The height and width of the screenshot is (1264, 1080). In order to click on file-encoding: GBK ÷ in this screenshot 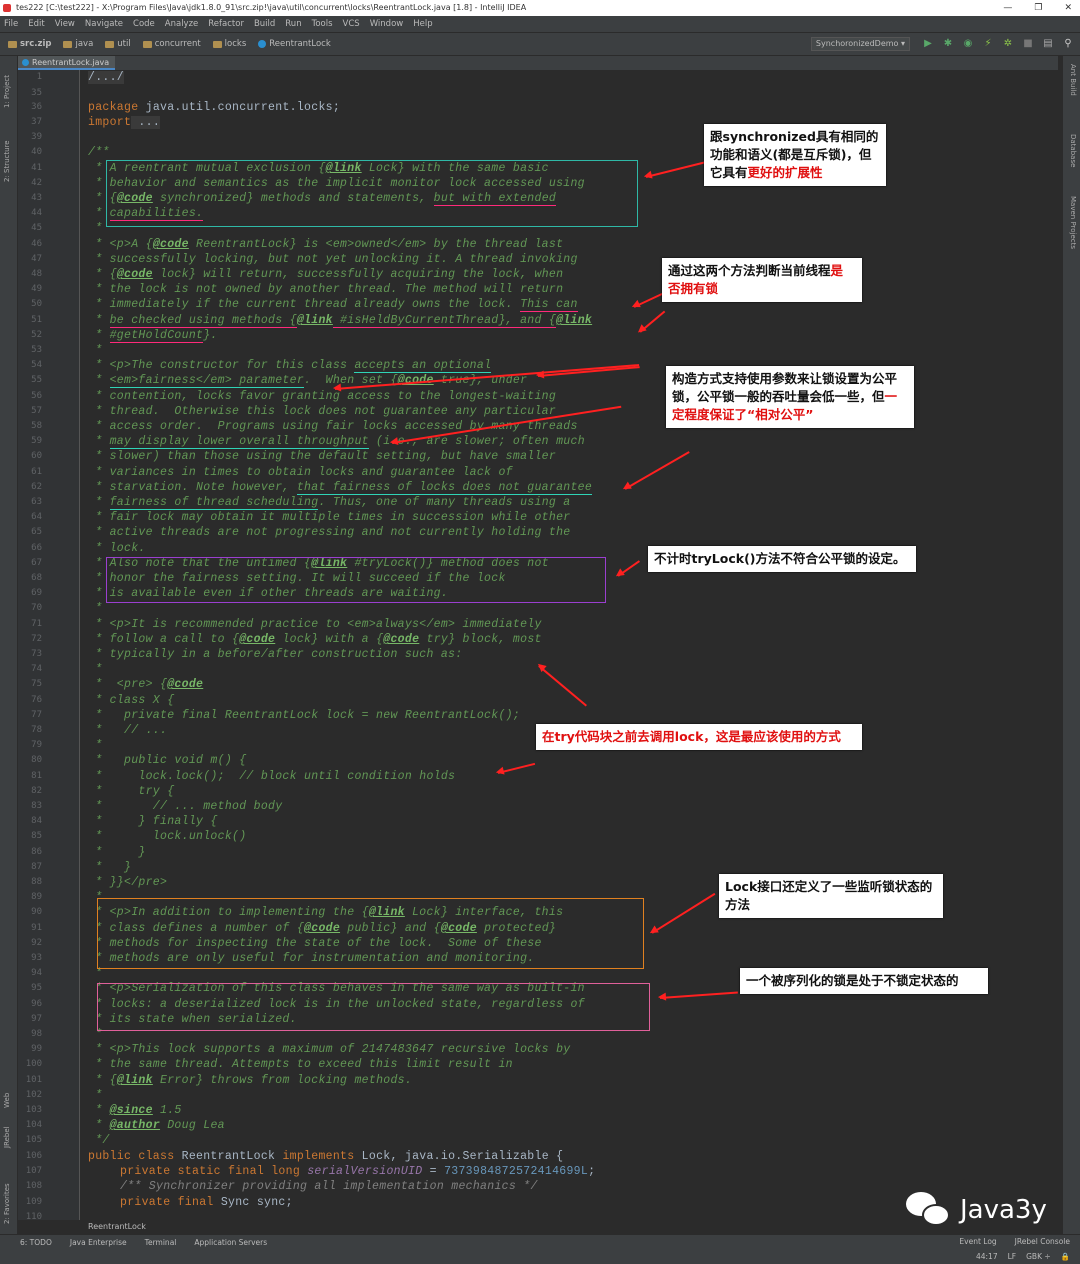, I will do `click(1038, 1257)`.